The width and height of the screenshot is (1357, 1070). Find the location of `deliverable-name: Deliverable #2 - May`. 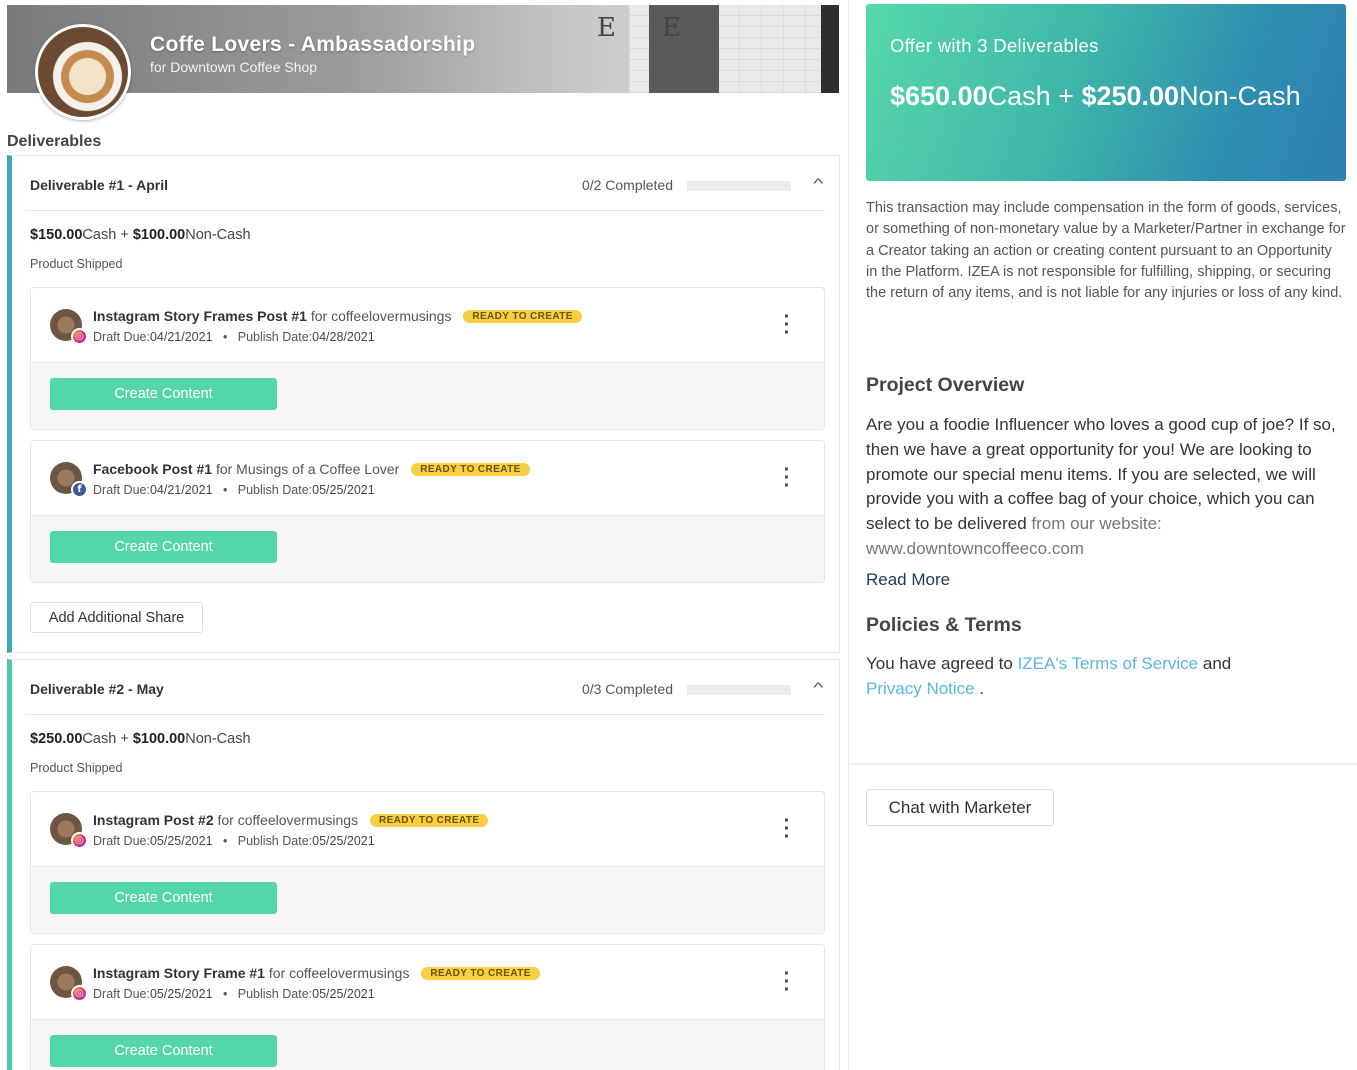

deliverable-name: Deliverable #2 - May is located at coordinates (97, 689).